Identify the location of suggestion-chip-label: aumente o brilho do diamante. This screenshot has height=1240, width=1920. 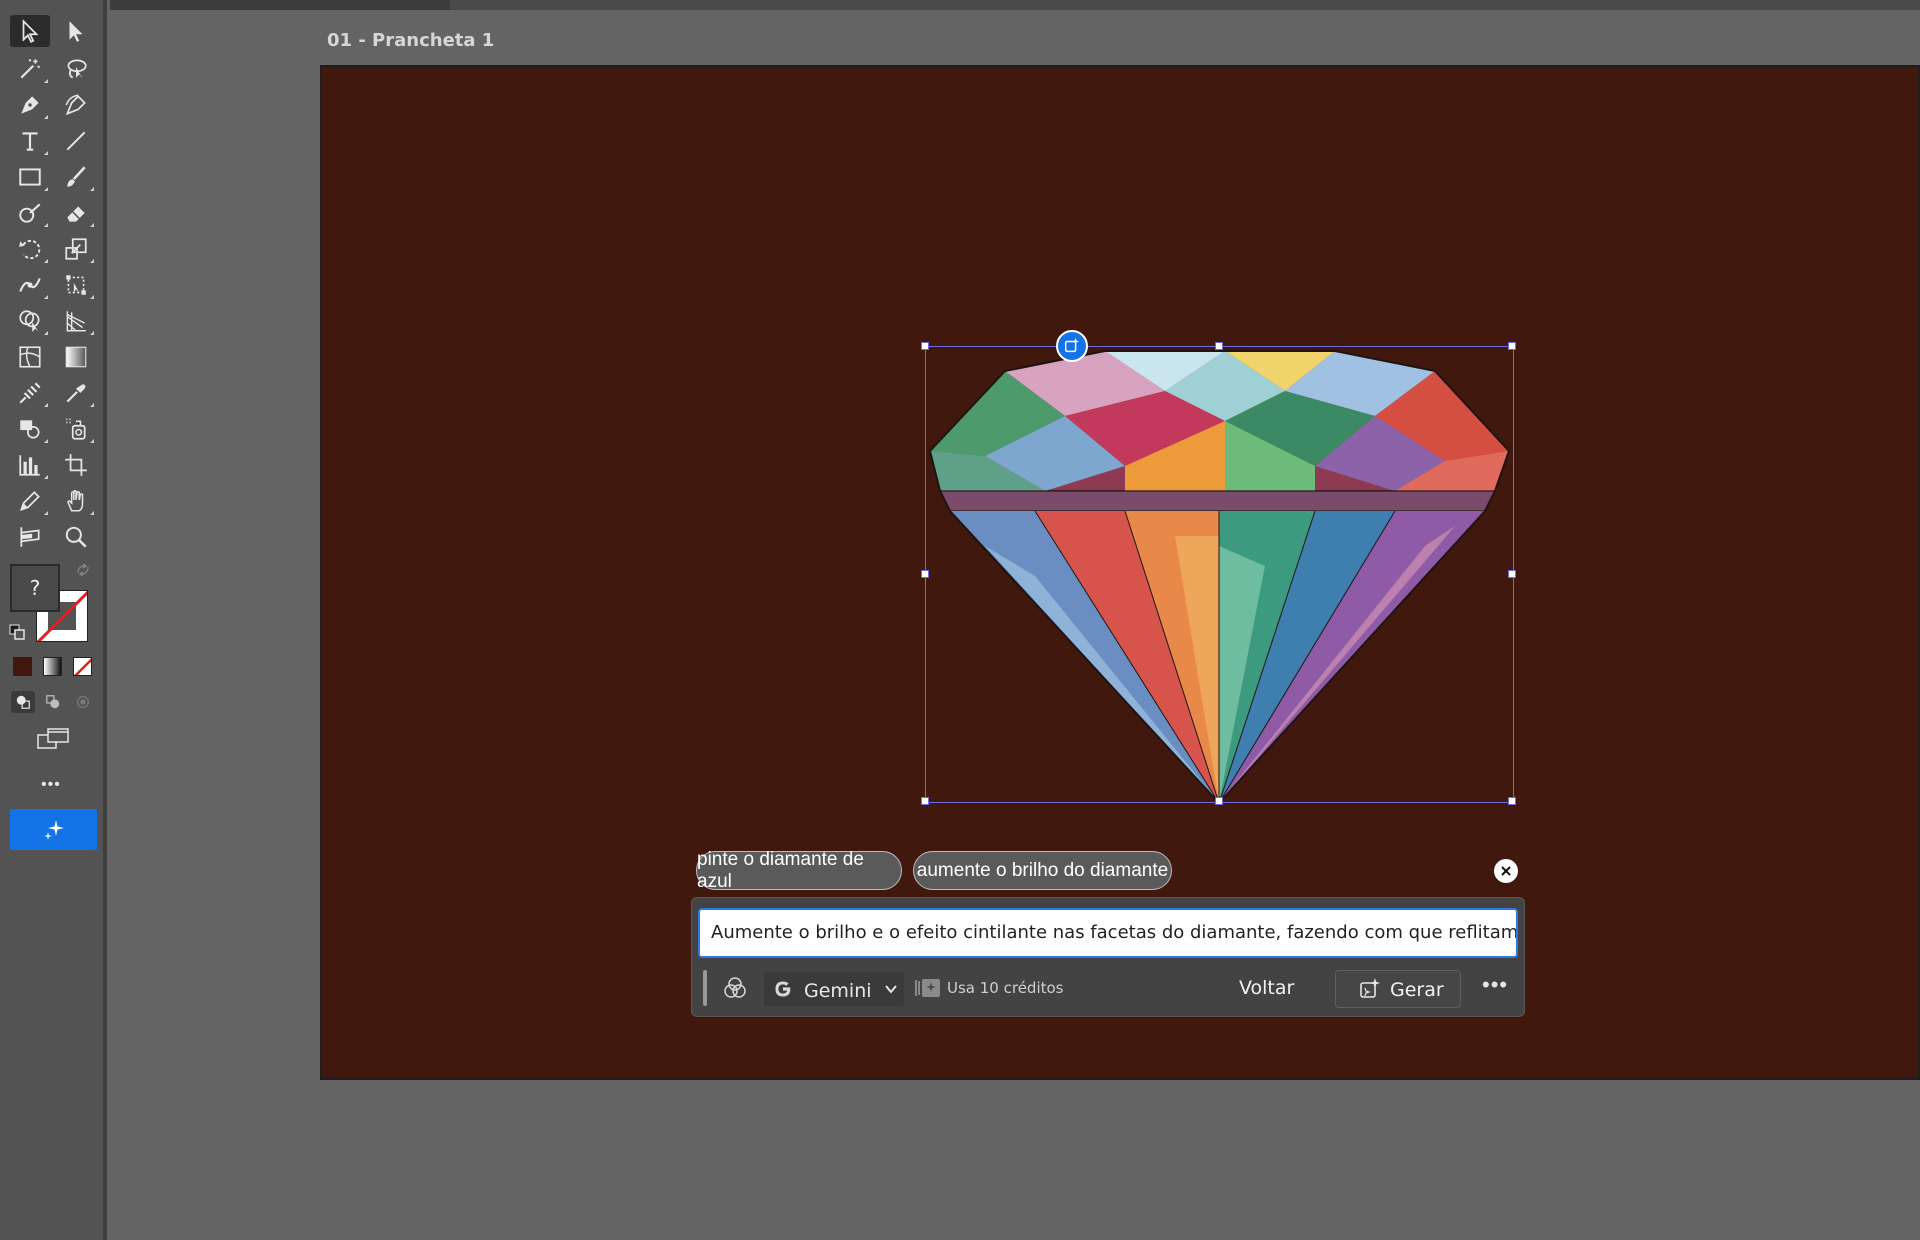
(1042, 870).